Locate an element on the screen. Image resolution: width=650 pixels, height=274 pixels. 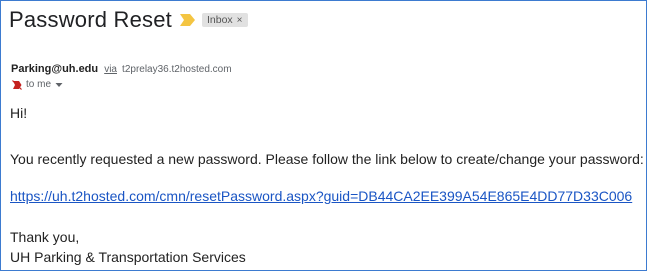
relay-host: t2prelay36.t2hosted.com is located at coordinates (177, 69).